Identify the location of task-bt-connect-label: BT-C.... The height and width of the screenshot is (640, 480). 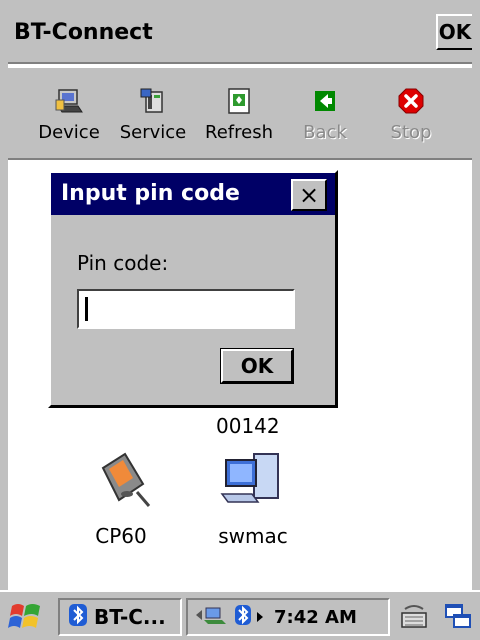
(130, 617).